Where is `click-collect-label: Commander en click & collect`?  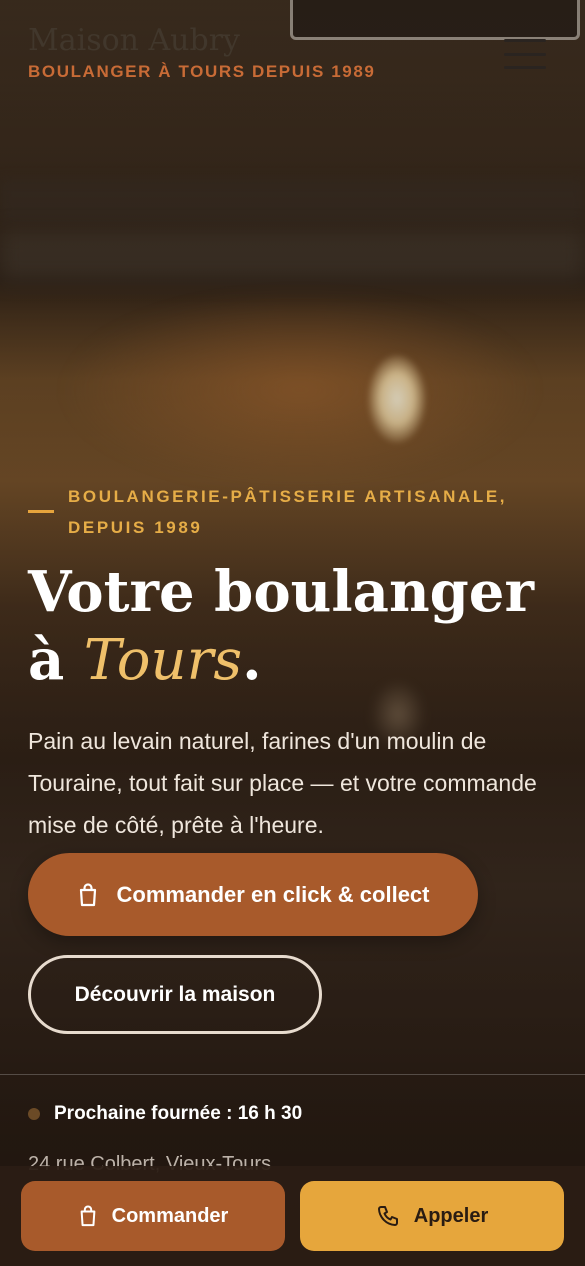 click-collect-label: Commander en click & collect is located at coordinates (273, 894).